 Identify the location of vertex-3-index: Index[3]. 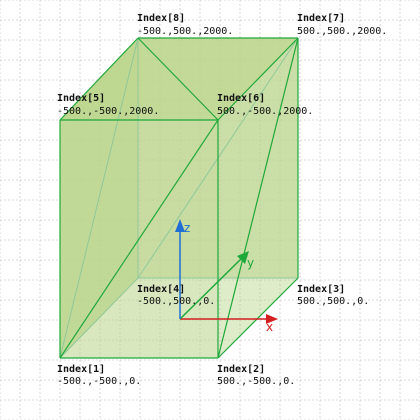
(321, 289).